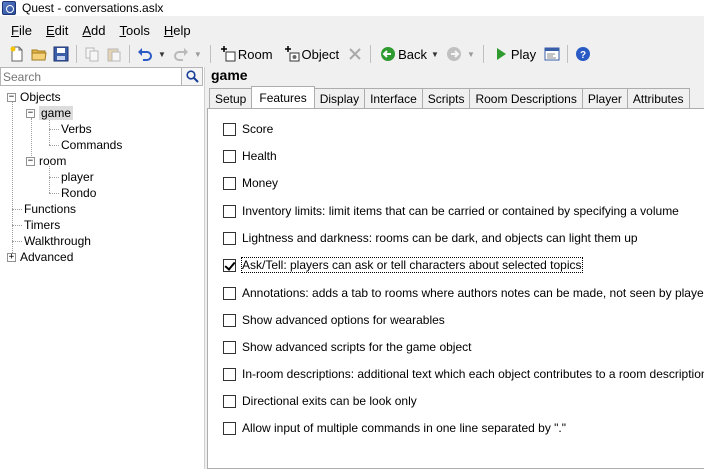 This screenshot has height=469, width=704. I want to click on tab-setup: Setup, so click(231, 98).